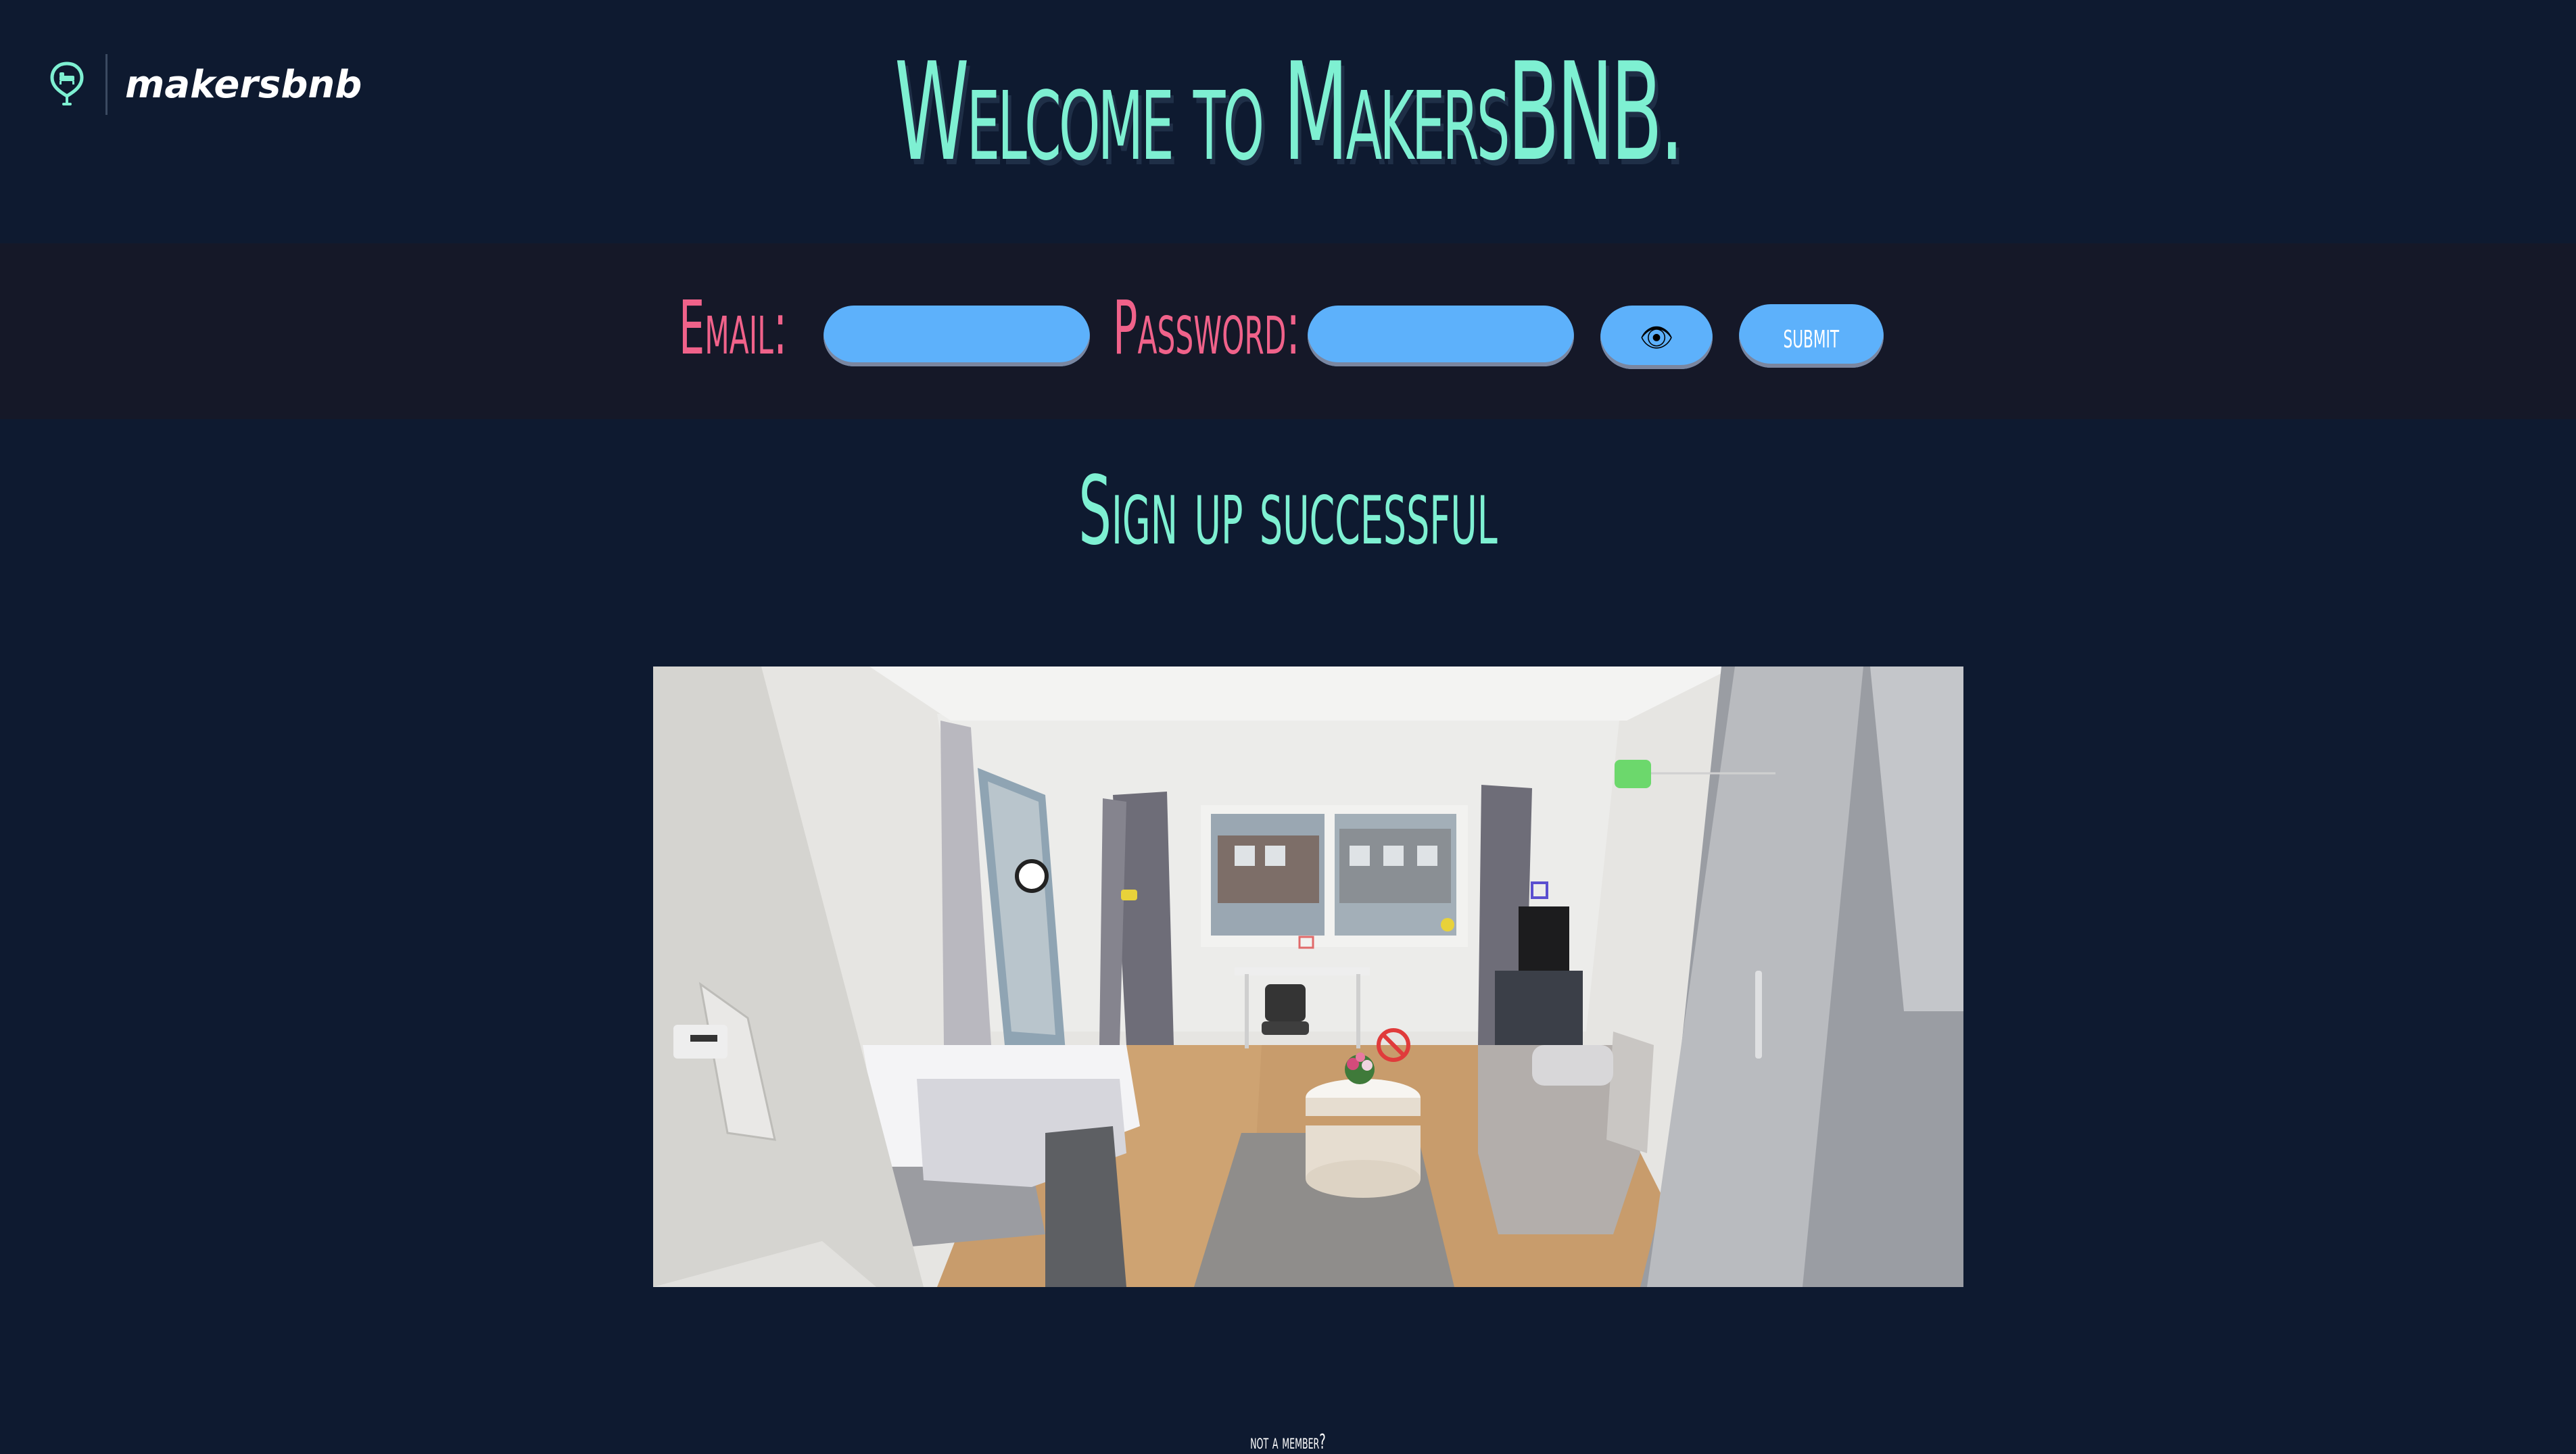  I want to click on status-message: Sign up successful, so click(1288, 511).